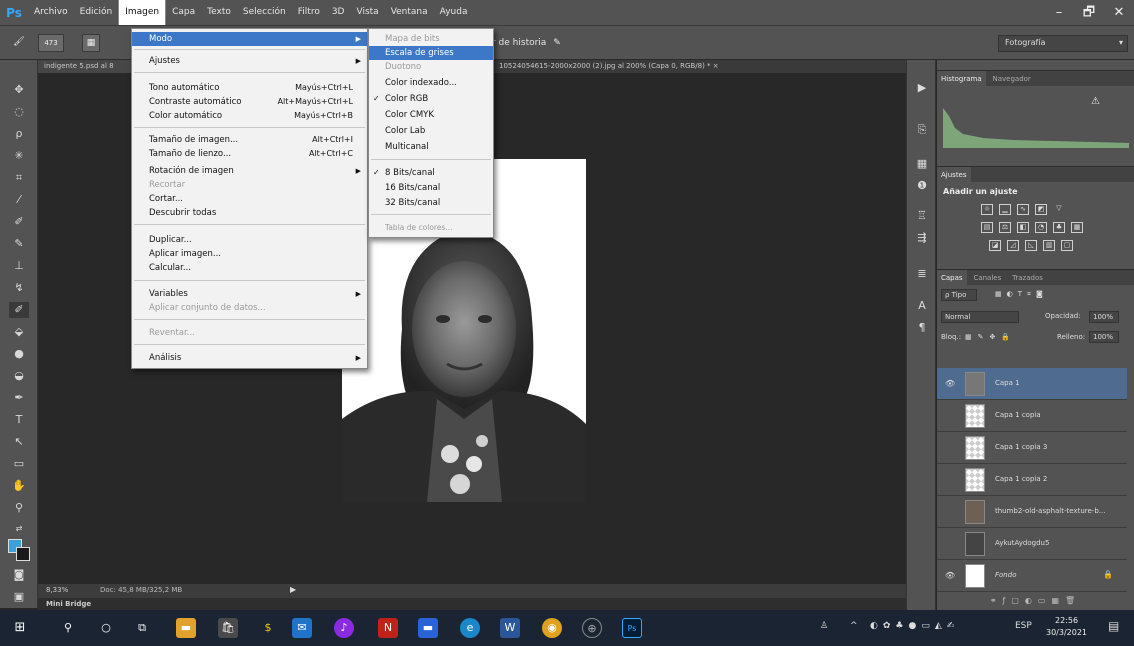 The width and height of the screenshot is (1134, 646). What do you see at coordinates (19, 508) in the screenshot?
I see `zoom-tool-icon: ⚲` at bounding box center [19, 508].